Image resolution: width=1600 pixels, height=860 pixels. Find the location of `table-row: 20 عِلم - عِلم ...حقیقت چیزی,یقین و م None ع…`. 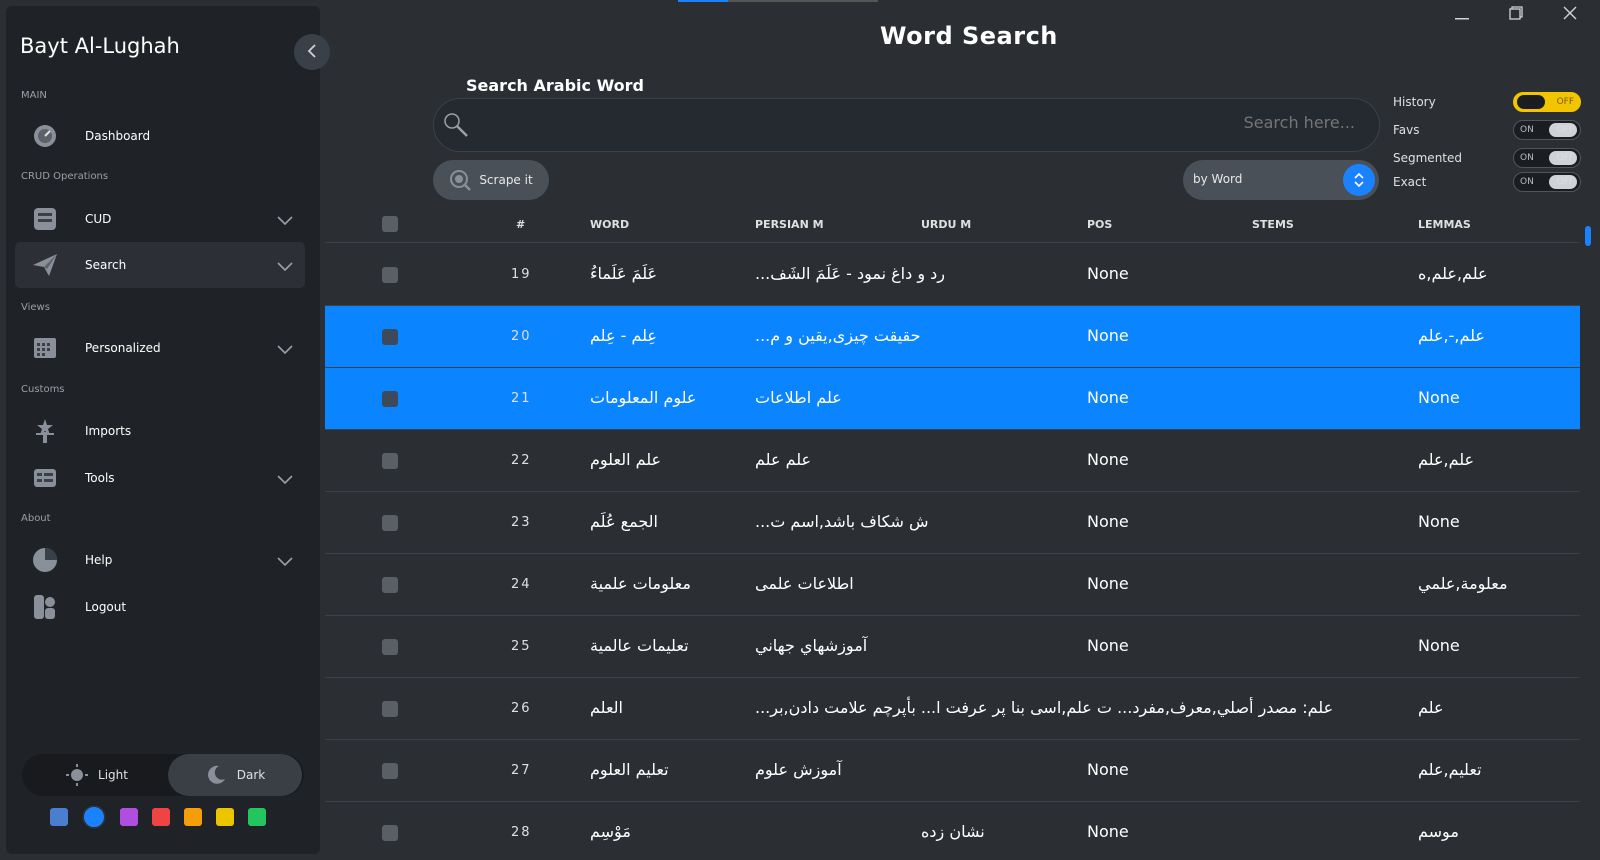

table-row: 20 عِلم - عِلم ...حقیقت چیزی,یقین و م None ع… is located at coordinates (952, 337).